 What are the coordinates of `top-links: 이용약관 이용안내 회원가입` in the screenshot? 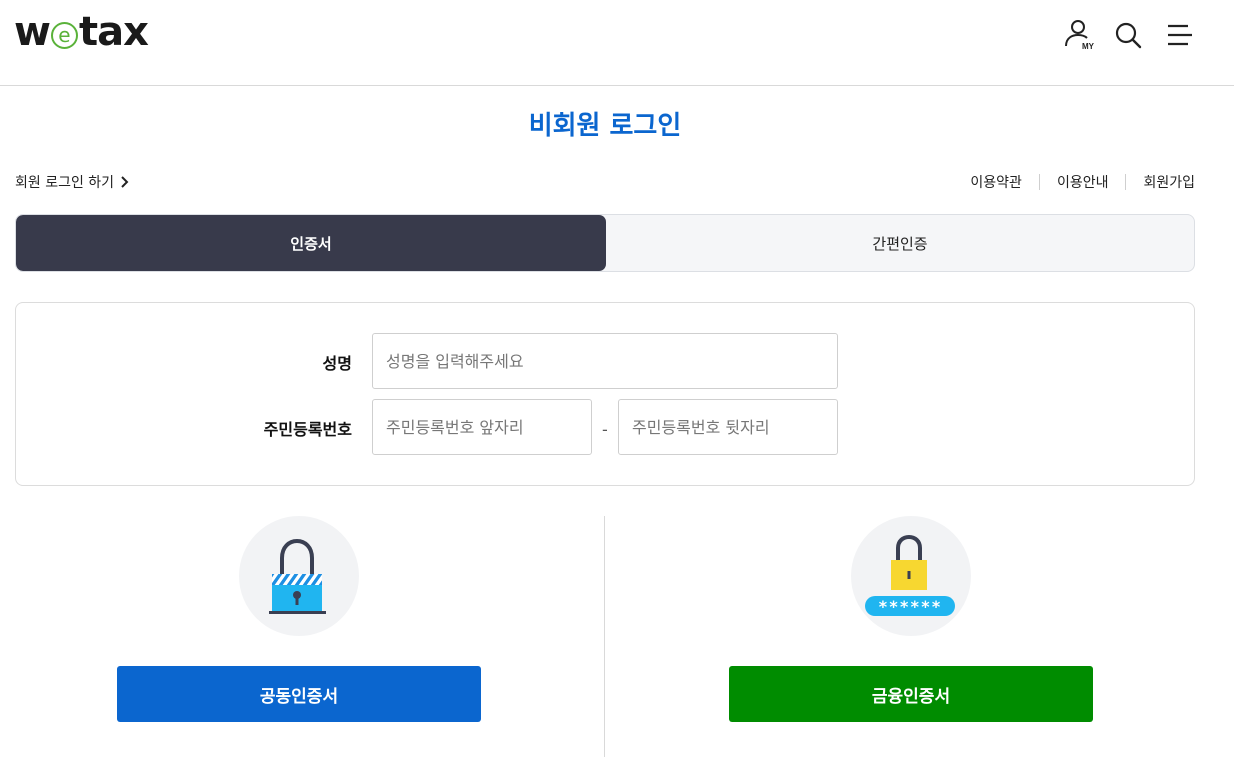 It's located at (1082, 182).